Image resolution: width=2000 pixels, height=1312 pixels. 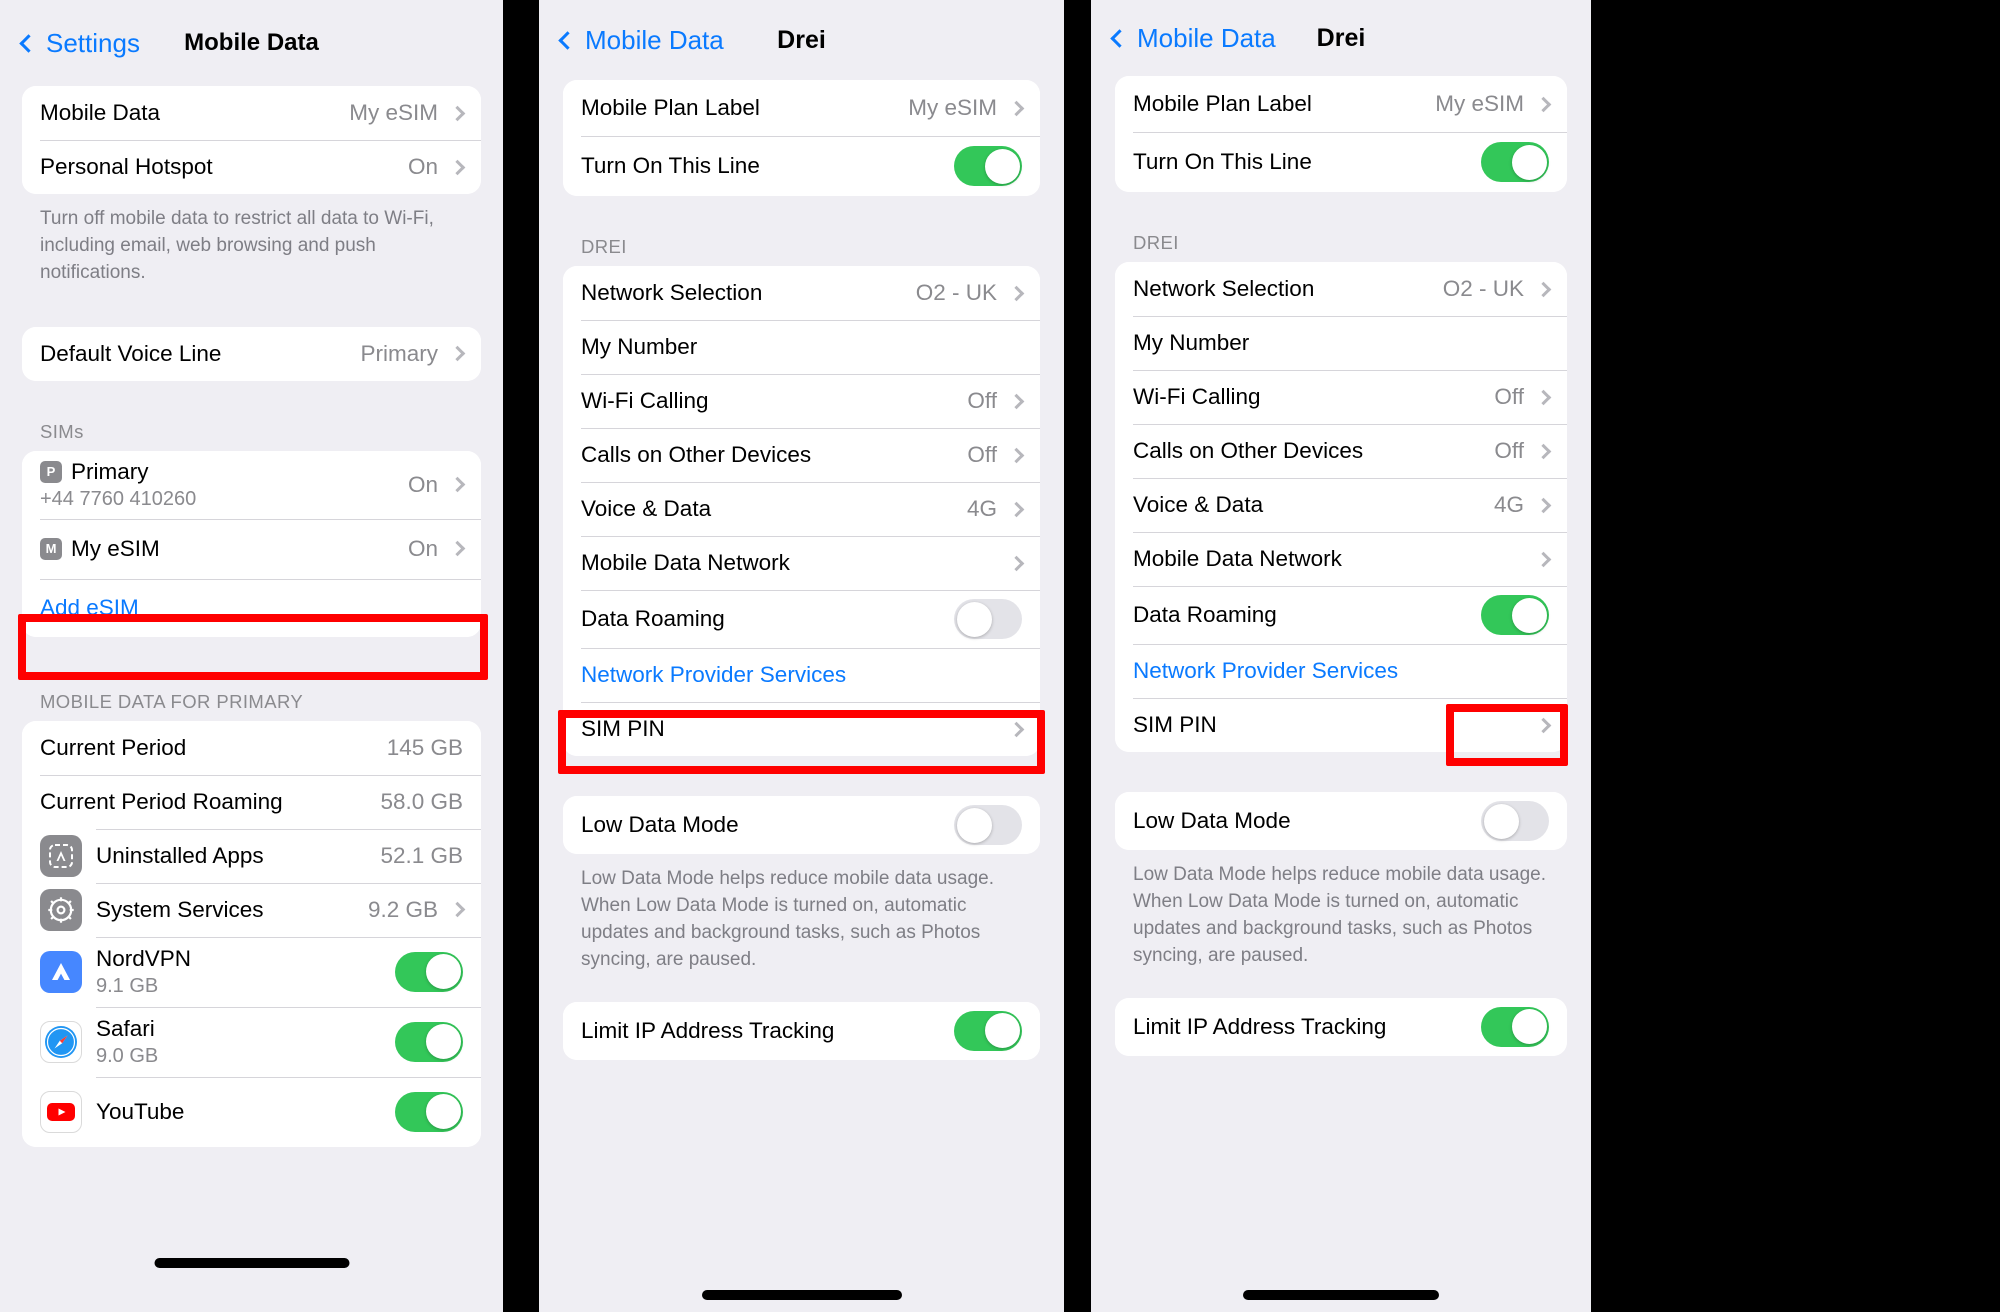 What do you see at coordinates (429, 1041) in the screenshot?
I see `app-toggle-safari` at bounding box center [429, 1041].